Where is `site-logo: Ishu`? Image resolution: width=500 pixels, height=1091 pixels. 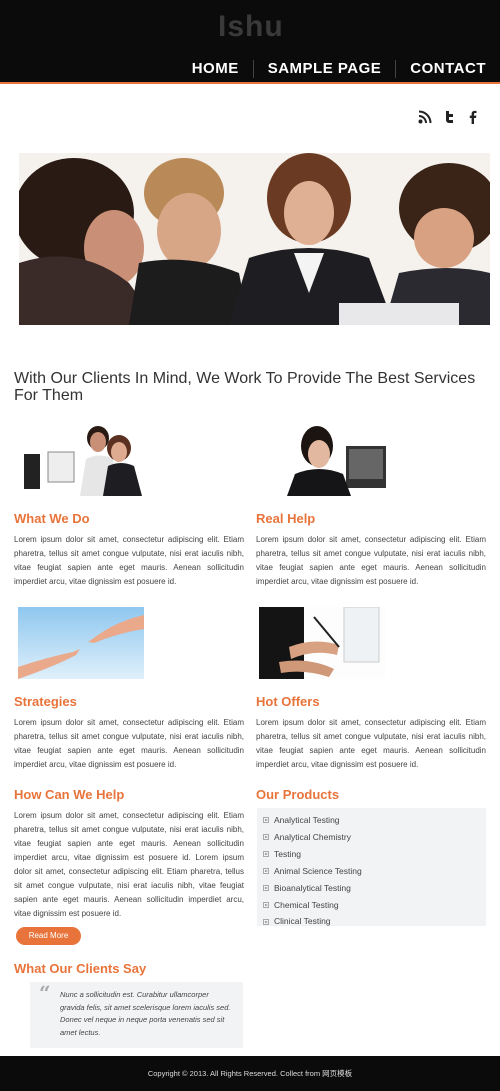
site-logo: Ishu is located at coordinates (251, 27).